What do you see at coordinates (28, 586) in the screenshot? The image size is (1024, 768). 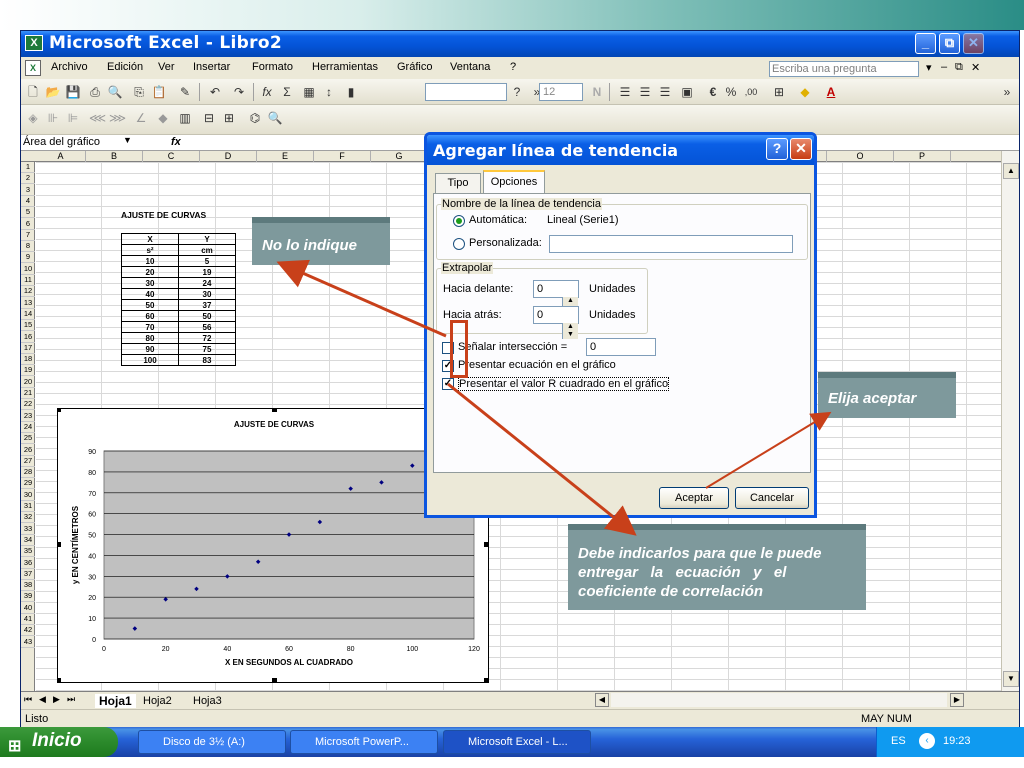 I see `row-header: 38` at bounding box center [28, 586].